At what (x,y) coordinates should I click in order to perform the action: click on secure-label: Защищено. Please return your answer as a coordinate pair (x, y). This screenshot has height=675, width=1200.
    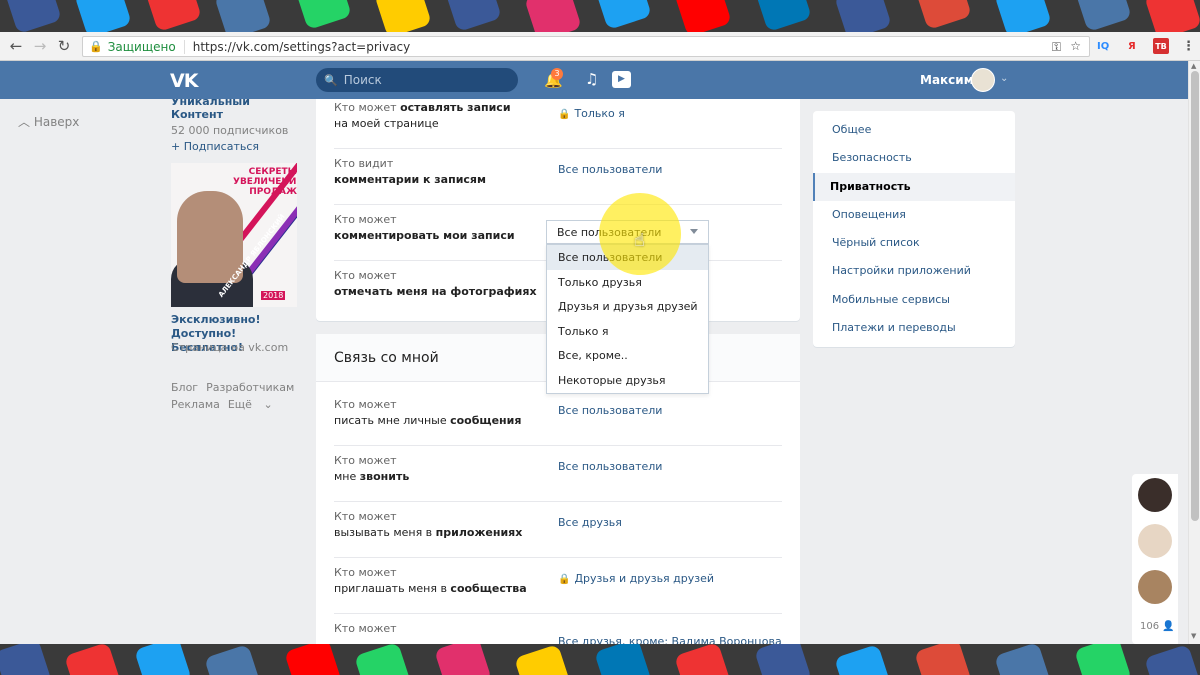
    Looking at the image, I should click on (146, 46).